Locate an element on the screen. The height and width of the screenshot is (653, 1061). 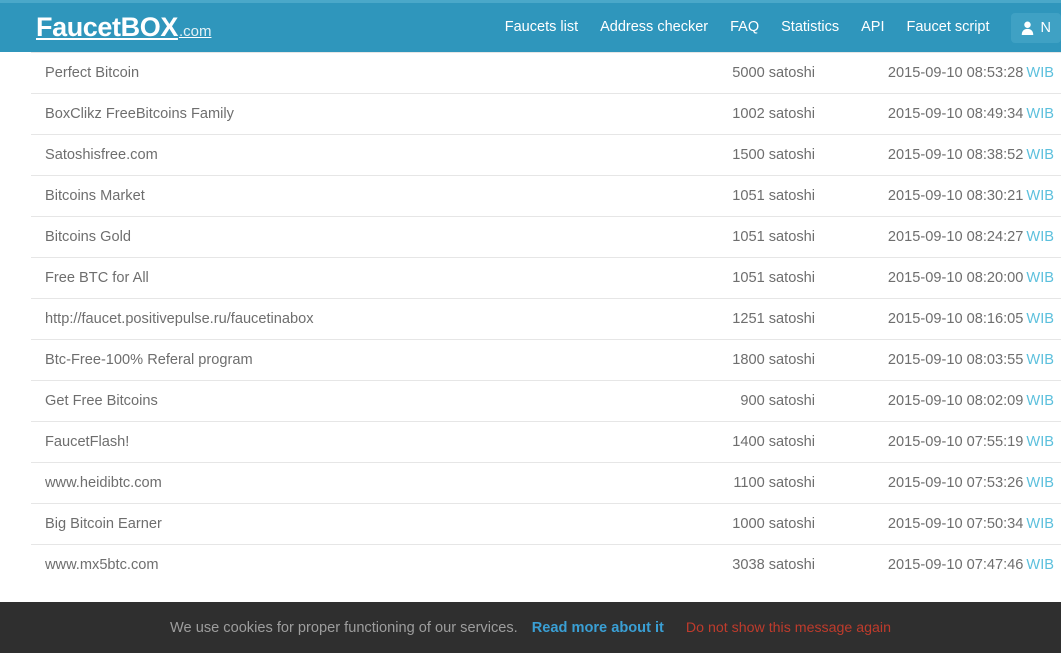
faucet-name: www.mx5btc.com is located at coordinates (102, 565).